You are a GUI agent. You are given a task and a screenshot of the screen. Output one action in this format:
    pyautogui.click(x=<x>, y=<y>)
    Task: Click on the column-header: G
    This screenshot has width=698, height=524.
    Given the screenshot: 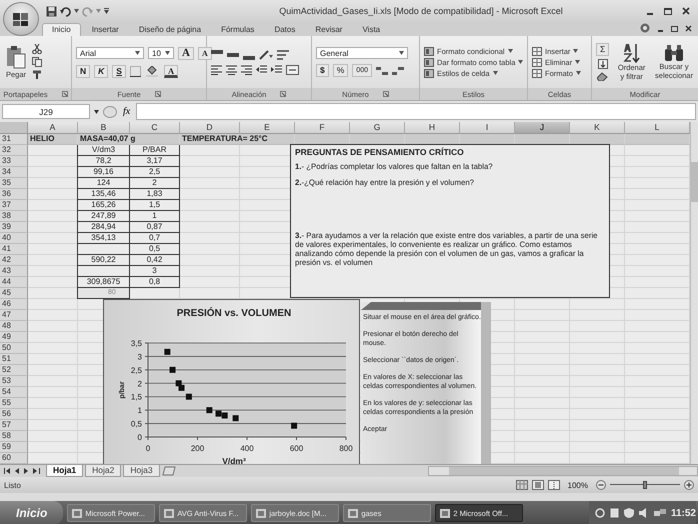 What is the action you would take?
    pyautogui.click(x=377, y=128)
    